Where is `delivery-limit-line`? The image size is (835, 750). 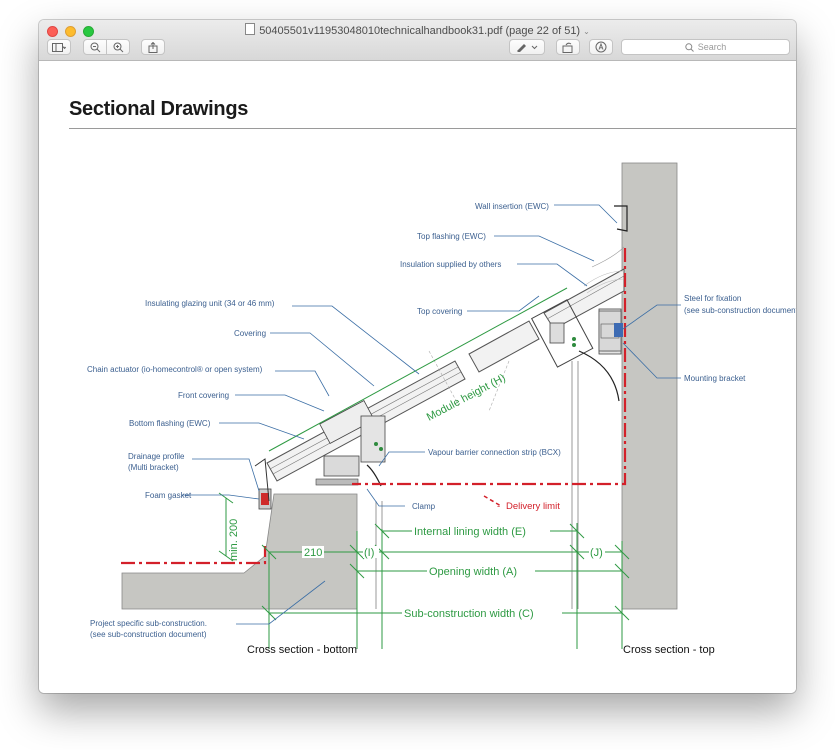
delivery-limit-line is located at coordinates (194, 555).